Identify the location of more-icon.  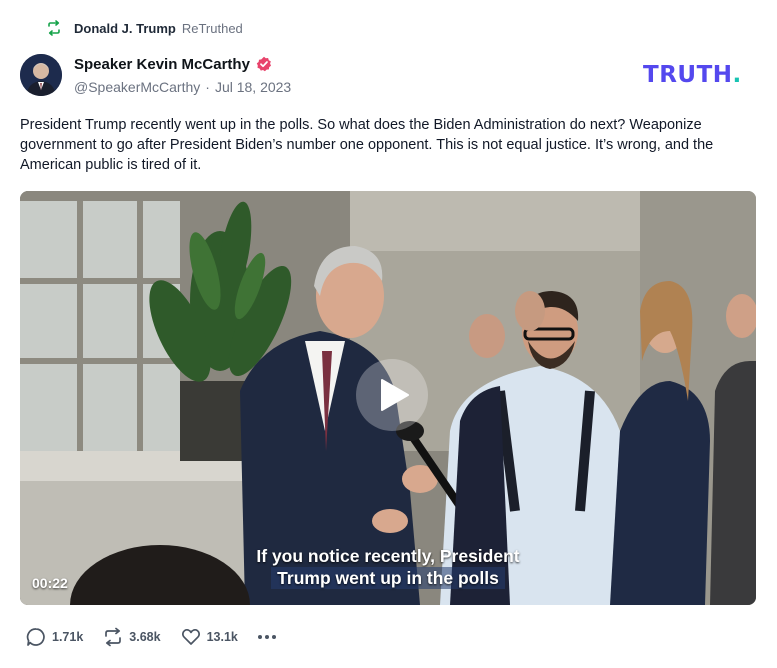
(266, 637).